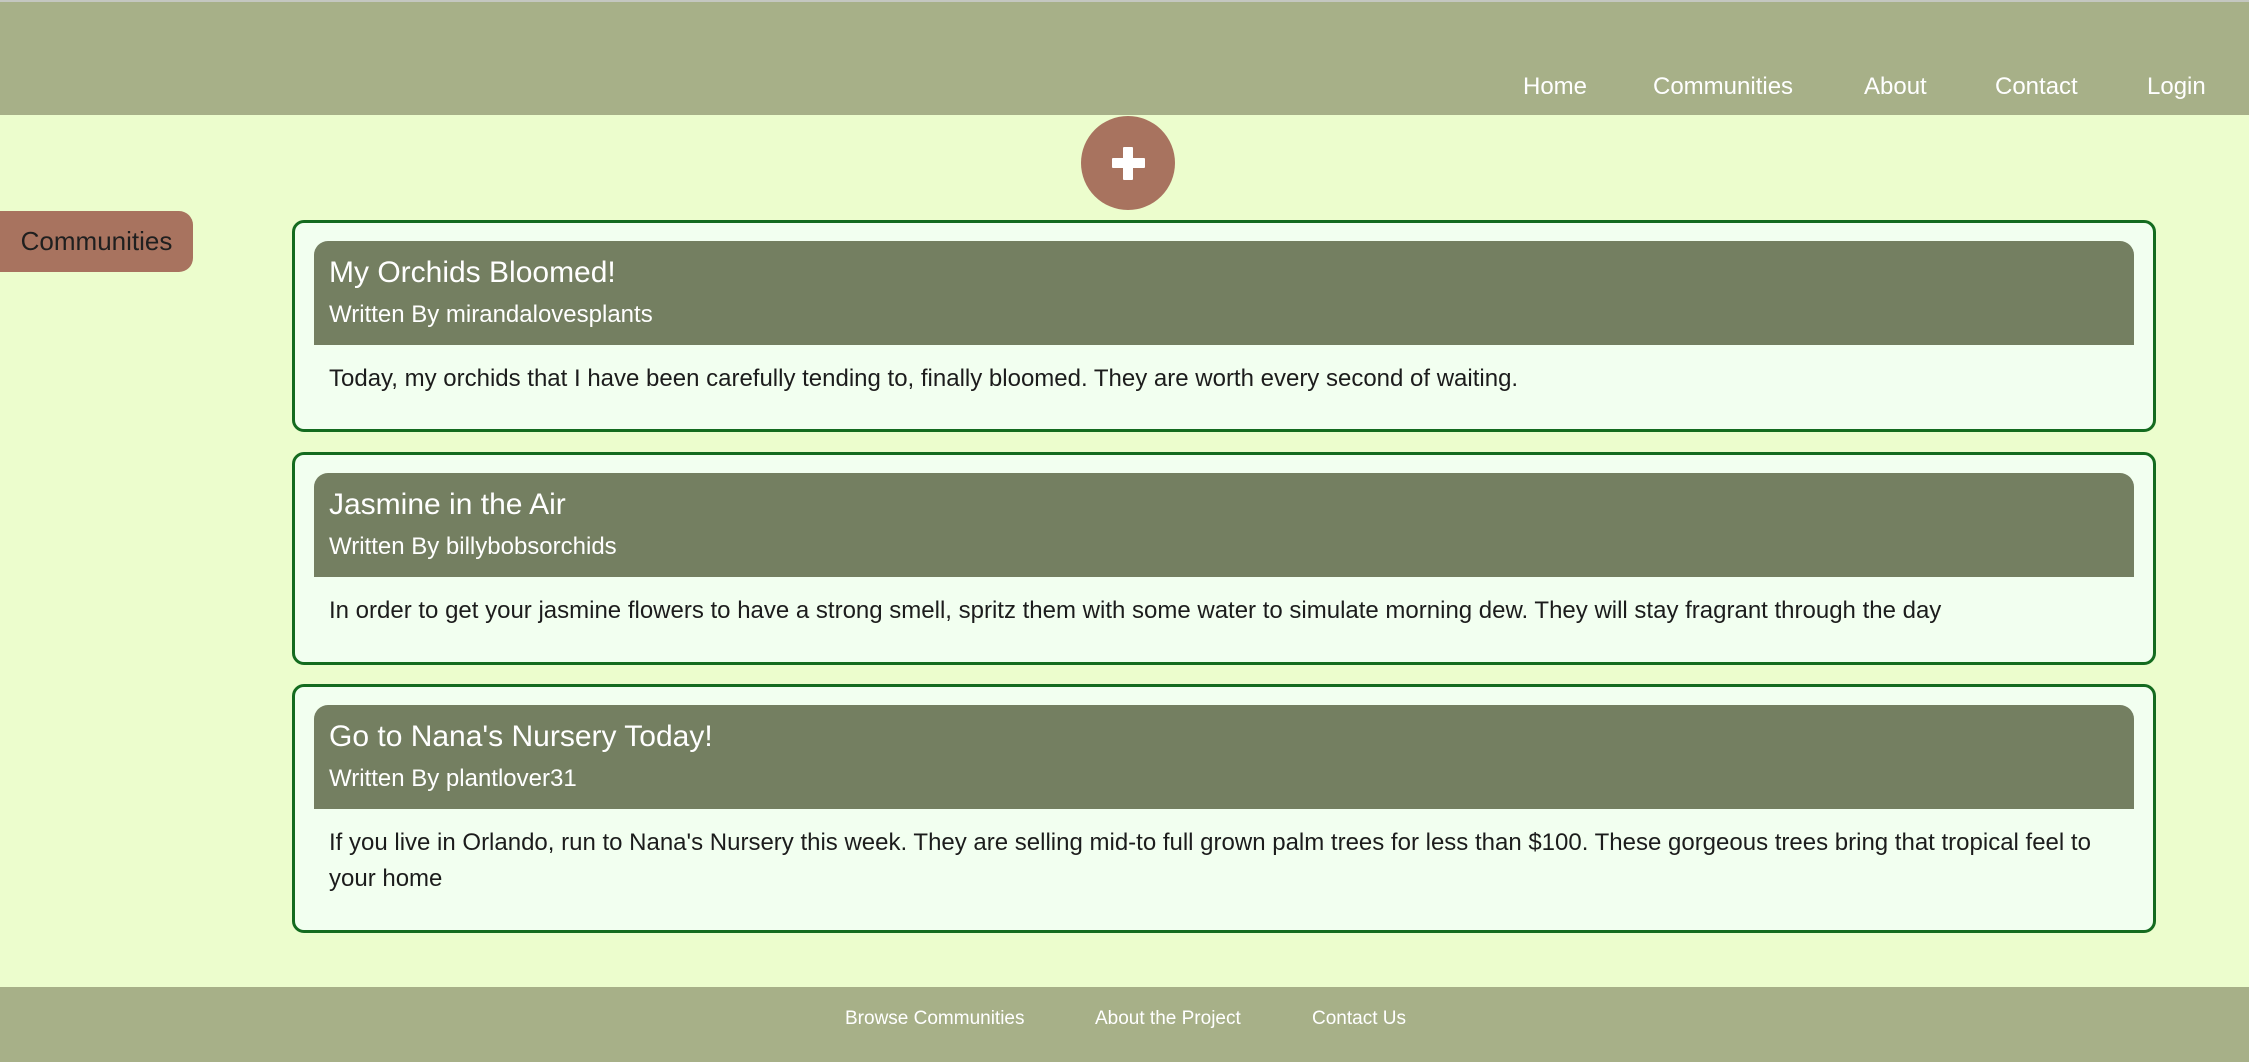  Describe the element at coordinates (1124, 58) in the screenshot. I see `top-navbar: Home Communities About Contact Login` at that location.